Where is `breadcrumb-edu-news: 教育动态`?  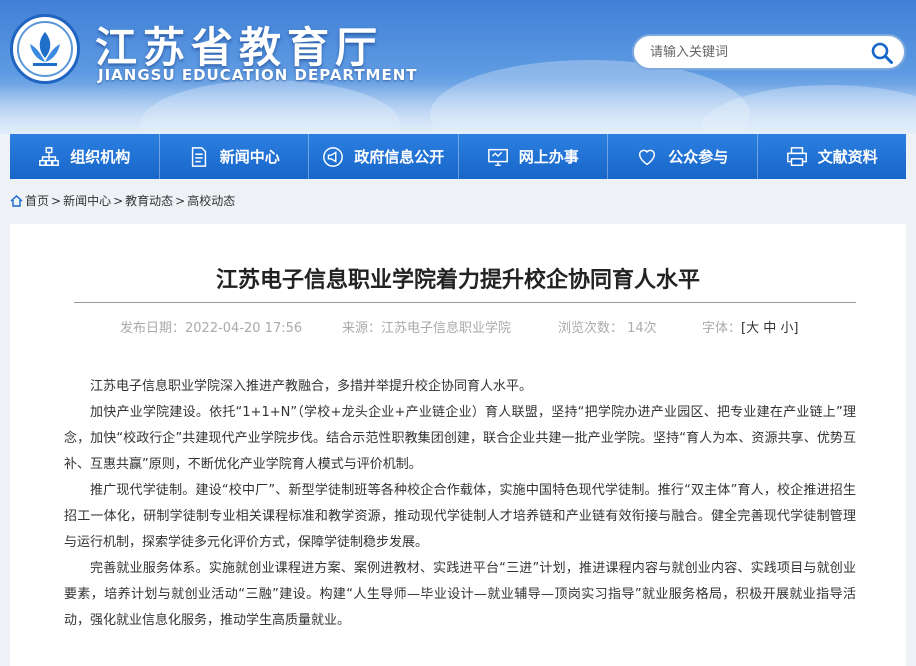
breadcrumb-edu-news: 教育动态 is located at coordinates (149, 200).